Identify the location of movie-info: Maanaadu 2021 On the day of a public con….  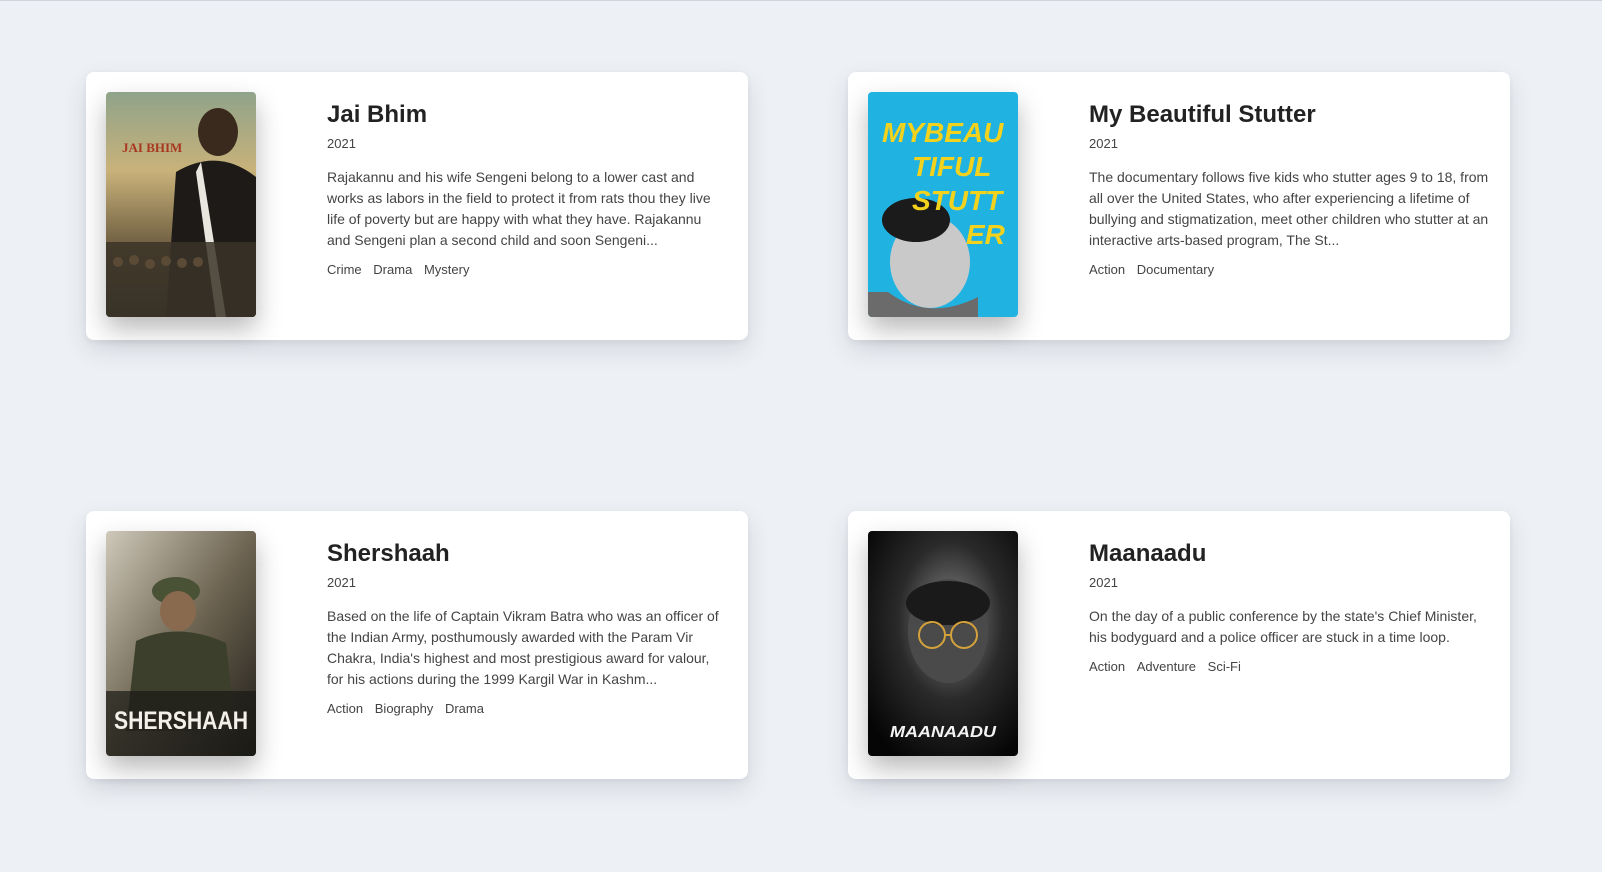
(1289, 607).